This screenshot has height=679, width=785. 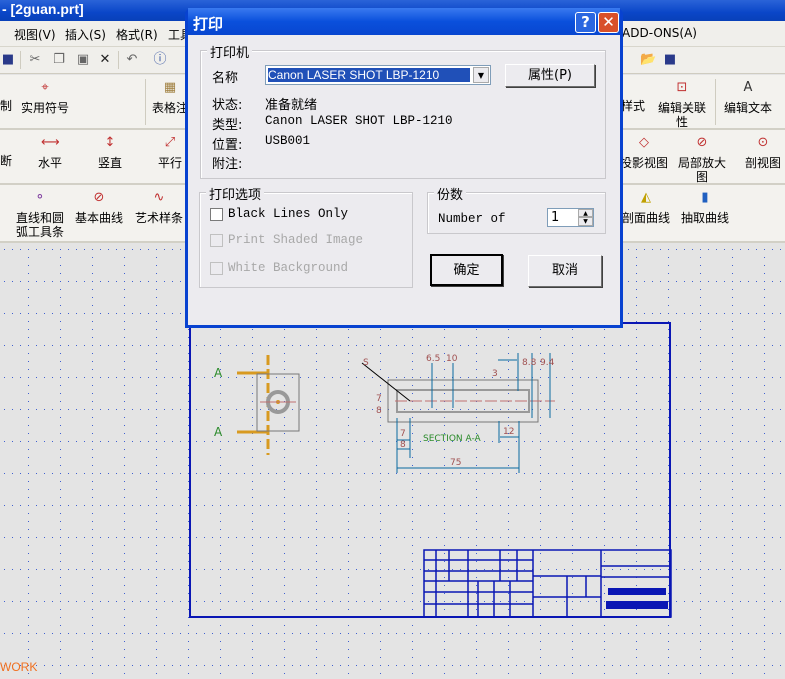 I want to click on ribbon-label: 局部放大图, so click(x=701, y=170).